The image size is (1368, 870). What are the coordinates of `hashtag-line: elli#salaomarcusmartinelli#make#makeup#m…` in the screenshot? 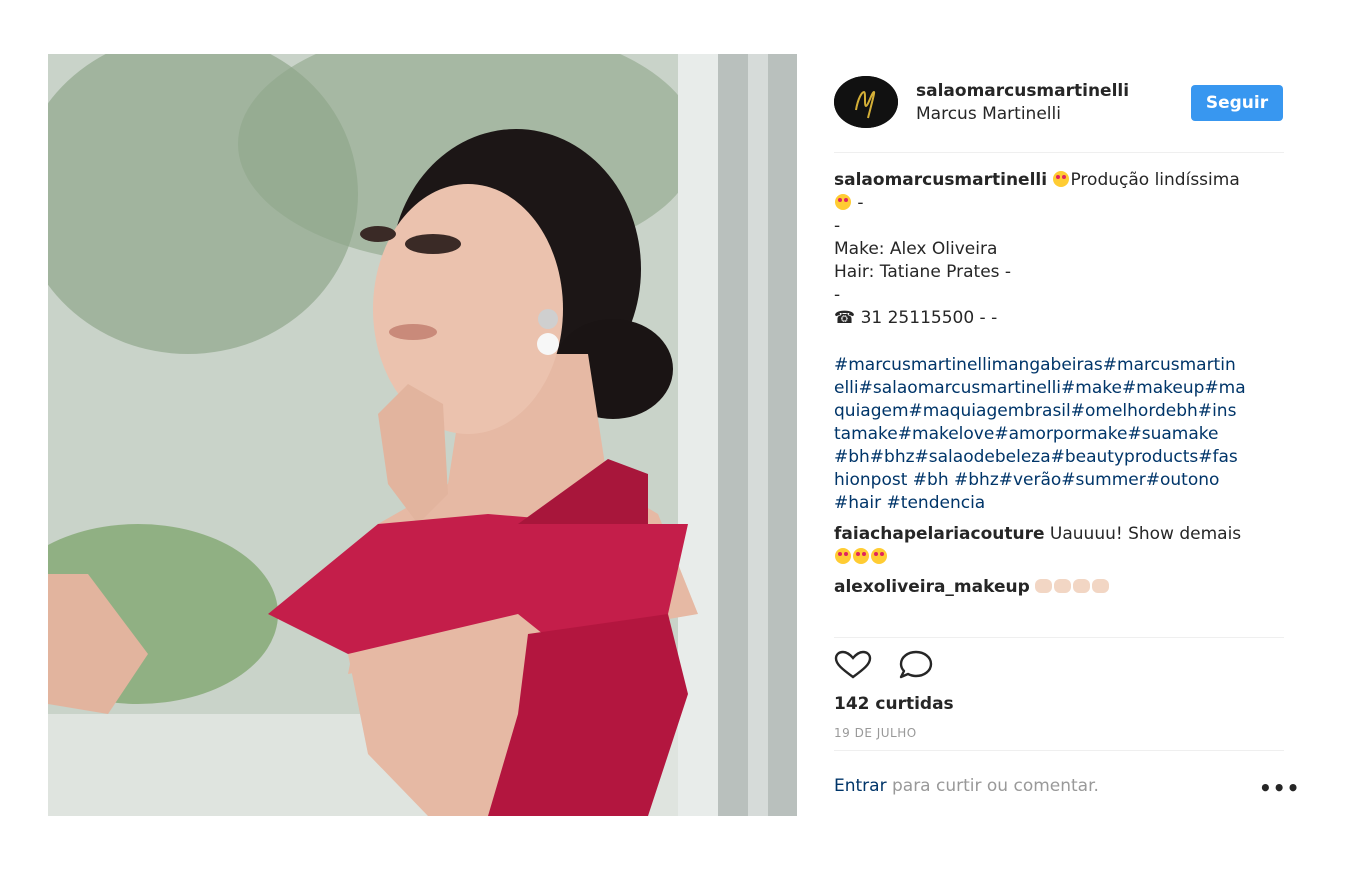 It's located at (1059, 388).